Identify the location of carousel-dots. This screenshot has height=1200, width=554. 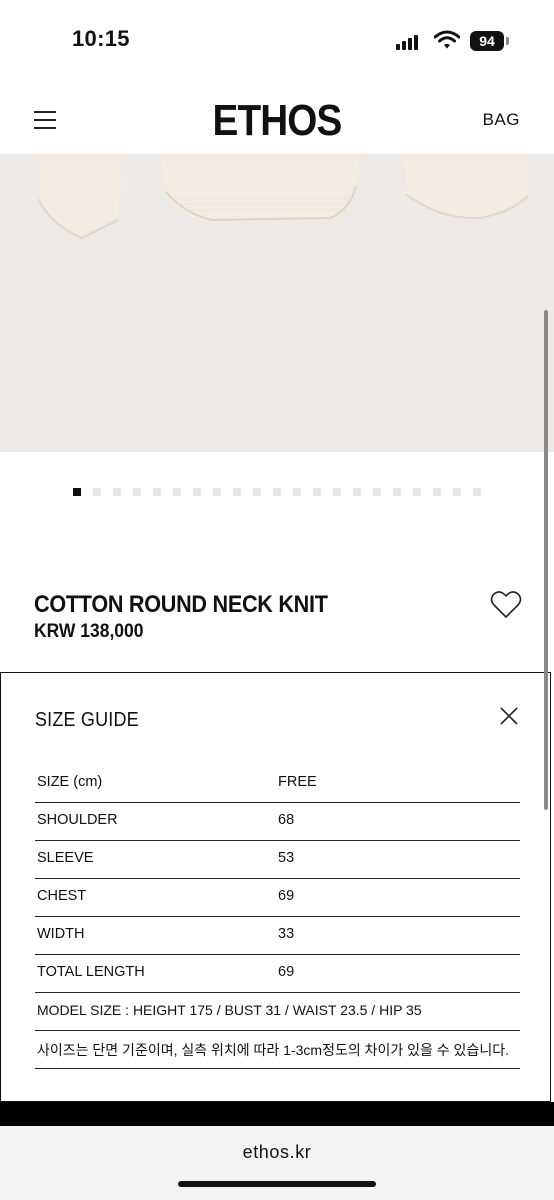
(277, 492).